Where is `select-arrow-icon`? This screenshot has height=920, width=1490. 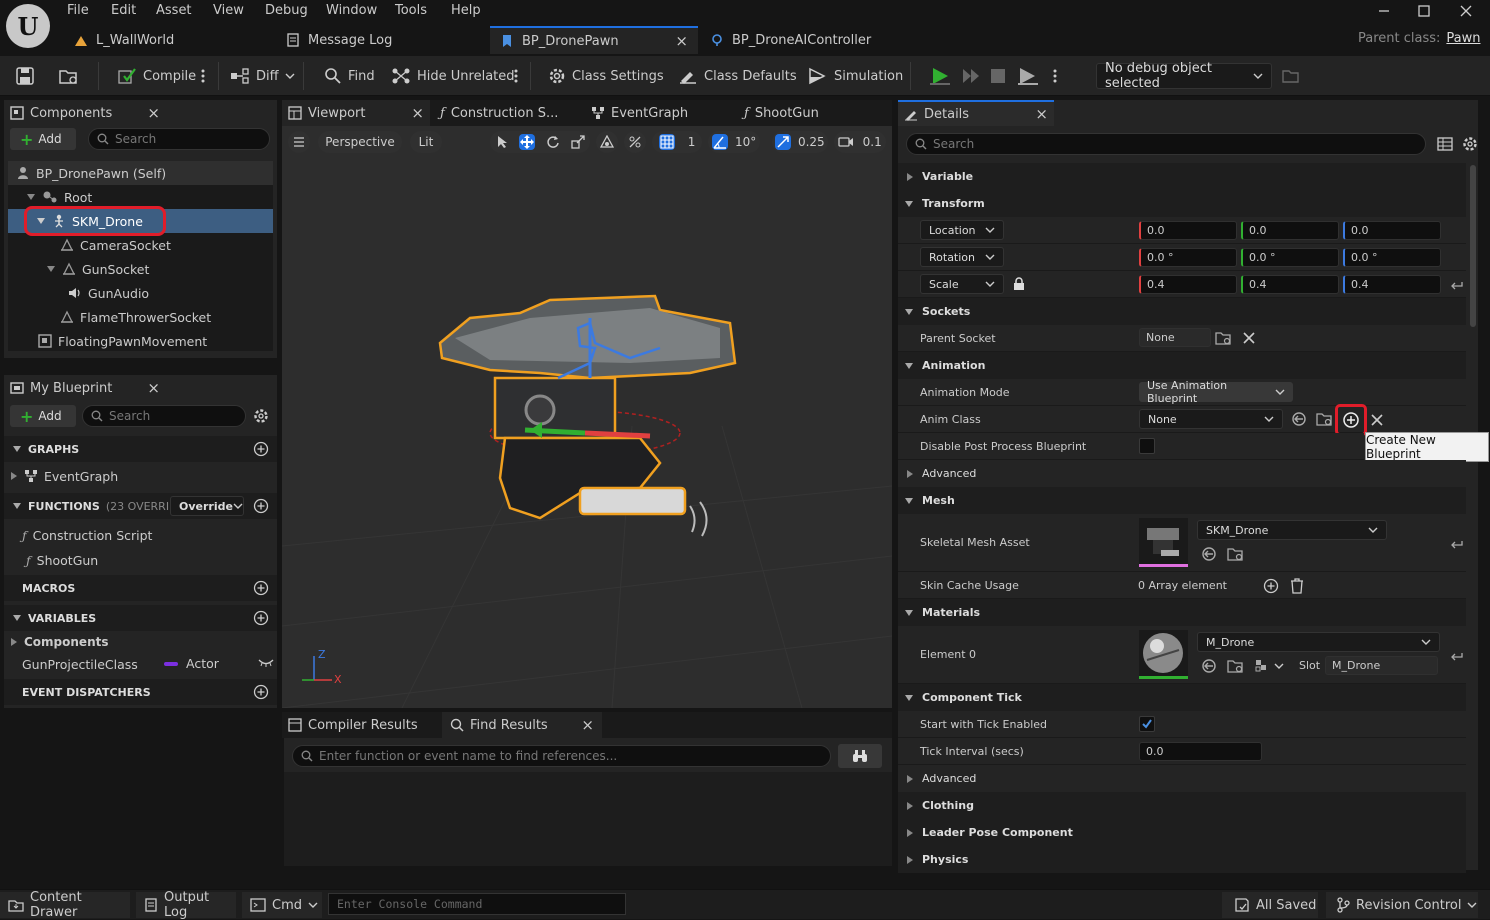
select-arrow-icon is located at coordinates (502, 142).